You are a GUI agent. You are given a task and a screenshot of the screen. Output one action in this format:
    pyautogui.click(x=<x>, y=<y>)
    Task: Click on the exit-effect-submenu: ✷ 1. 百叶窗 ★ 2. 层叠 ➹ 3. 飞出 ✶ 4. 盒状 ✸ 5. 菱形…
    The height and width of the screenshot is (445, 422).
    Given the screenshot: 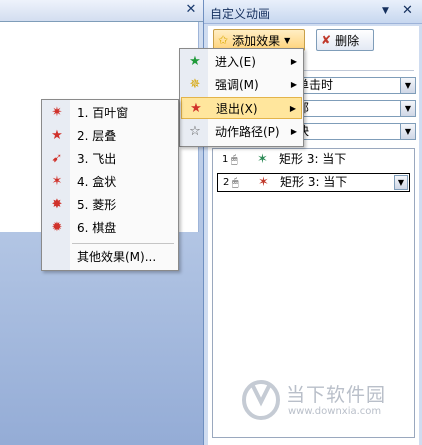 What is the action you would take?
    pyautogui.click(x=110, y=185)
    